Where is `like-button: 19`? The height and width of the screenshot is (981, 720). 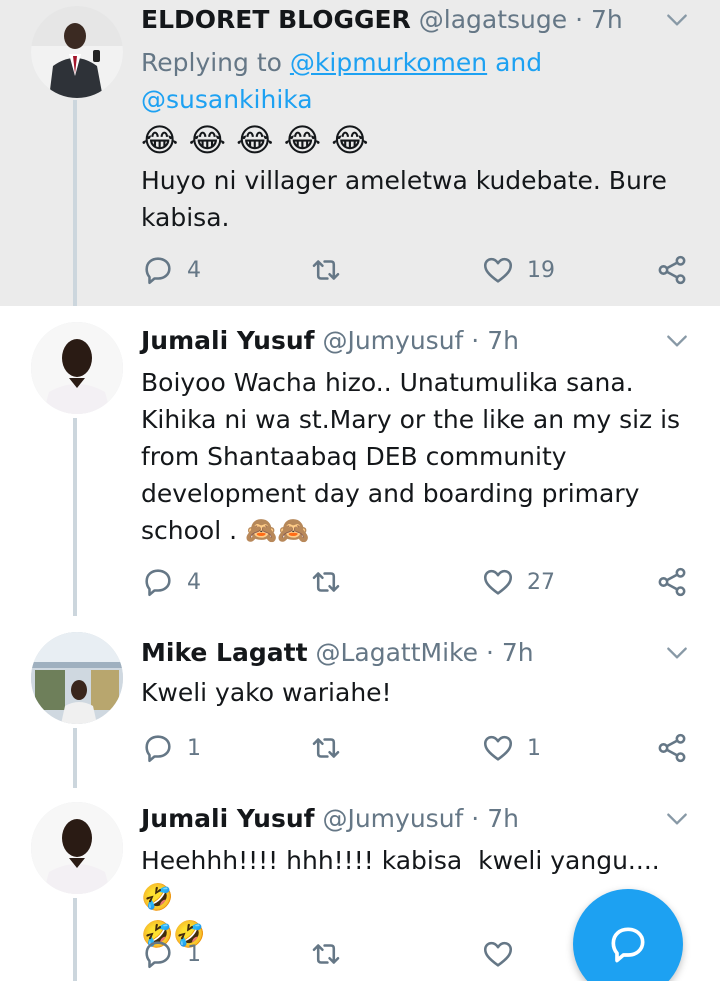 like-button: 19 is located at coordinates (518, 270).